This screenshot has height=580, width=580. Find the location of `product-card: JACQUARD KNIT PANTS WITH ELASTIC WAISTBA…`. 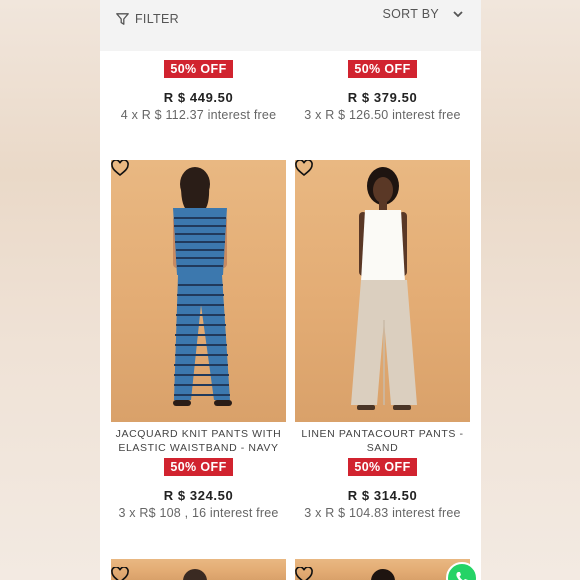

product-card: JACQUARD KNIT PANTS WITH ELASTIC WAISTBA… is located at coordinates (198, 471).